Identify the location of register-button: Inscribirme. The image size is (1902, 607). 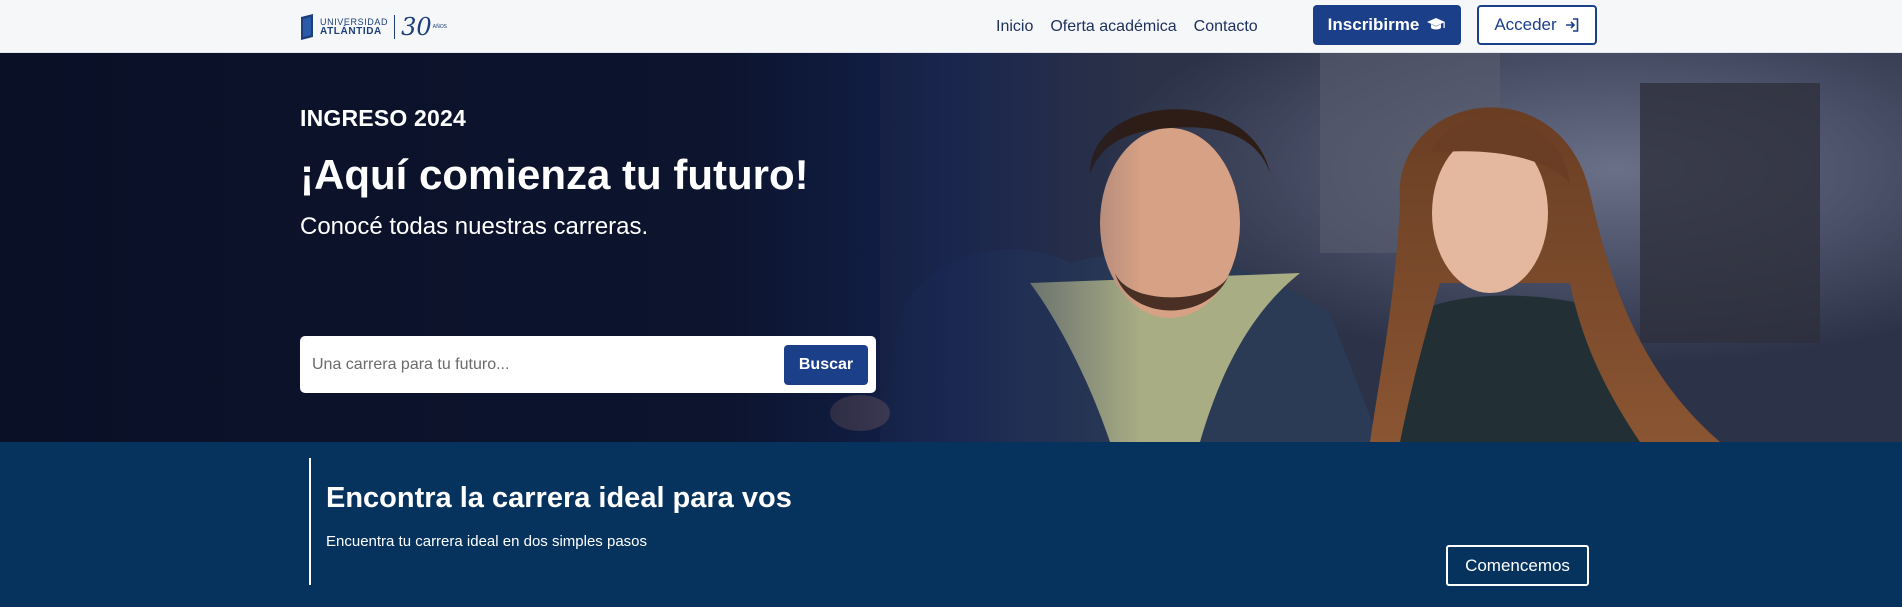
(1387, 25).